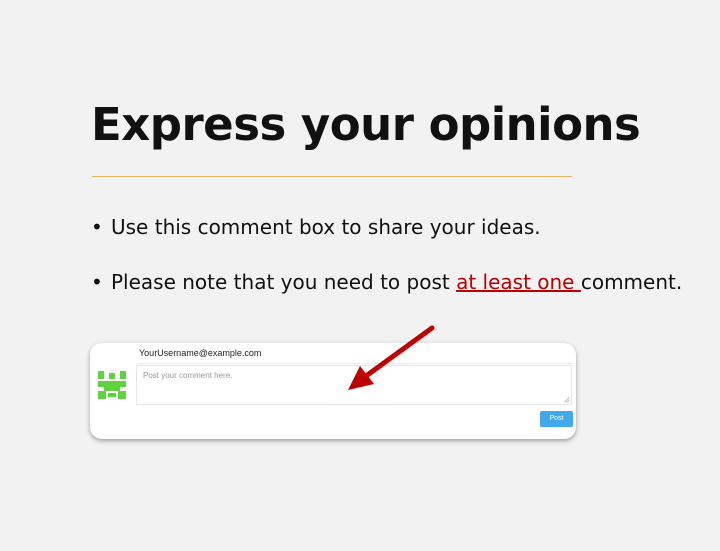 This screenshot has height=551, width=720. I want to click on comment-widget: YourUsername@example.com Post, so click(333, 391).